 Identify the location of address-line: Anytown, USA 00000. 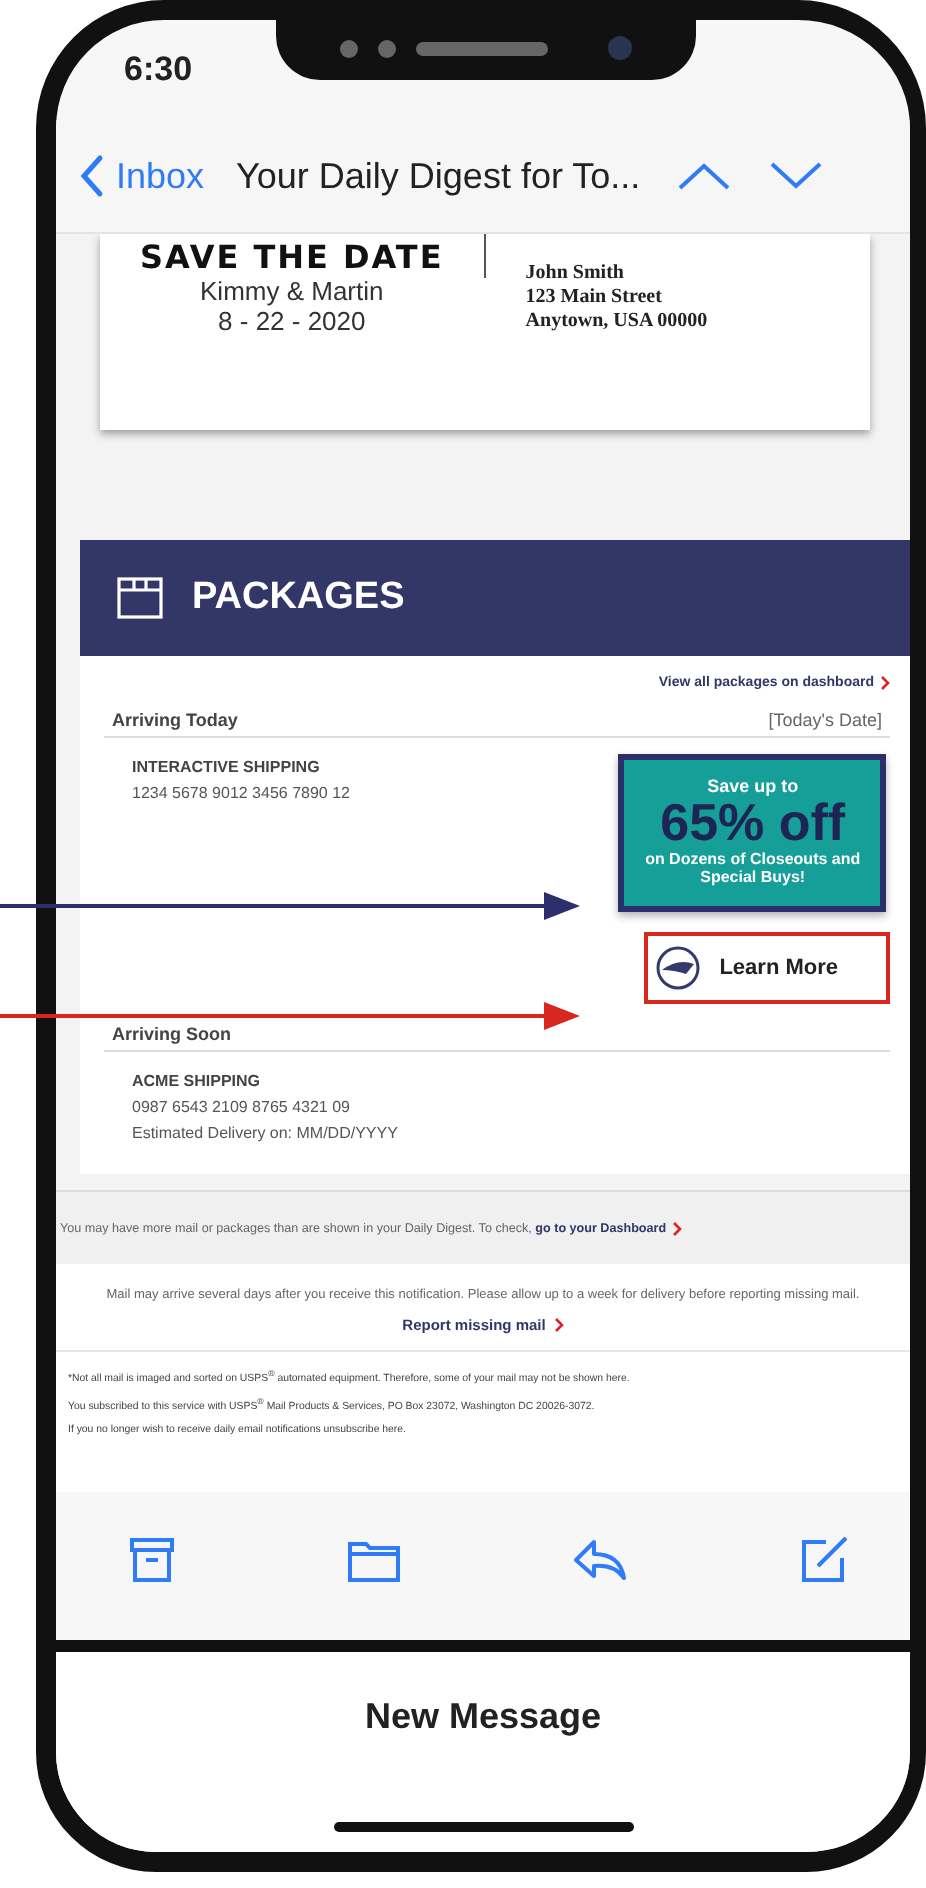
(616, 321).